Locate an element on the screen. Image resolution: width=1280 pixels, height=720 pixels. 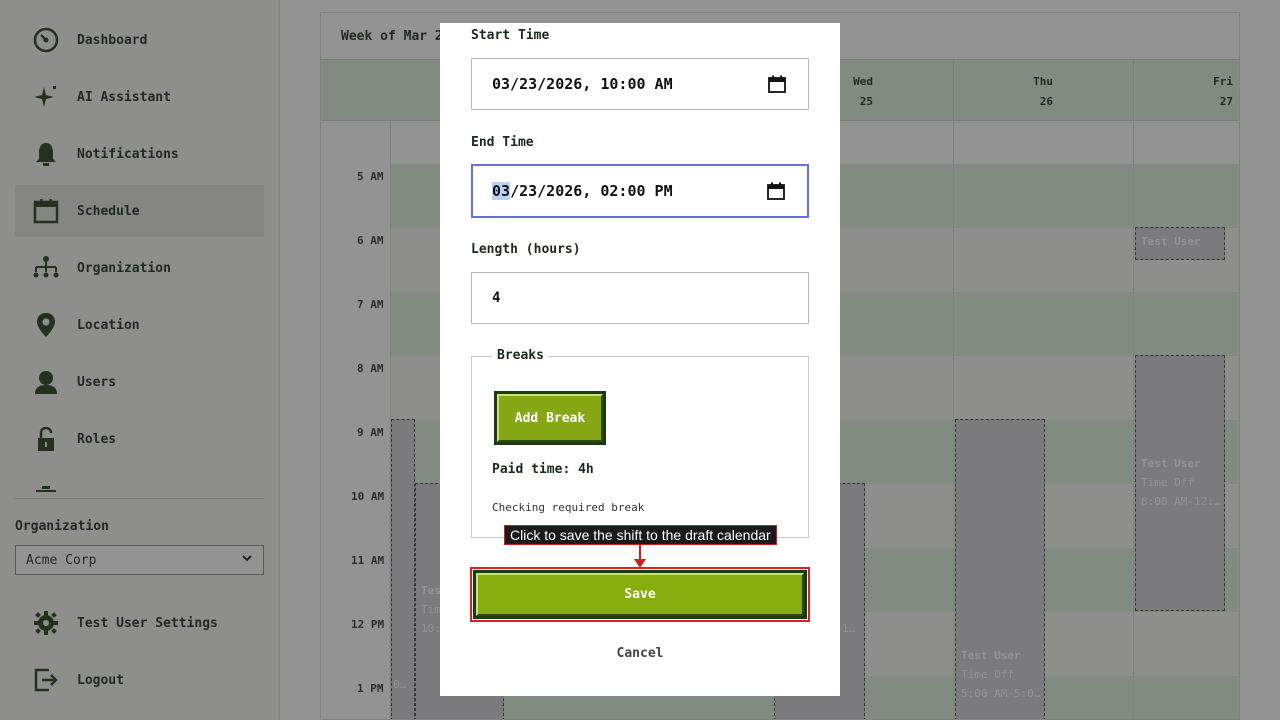
start-time-value: 03/23/2026, 10:00 AM is located at coordinates (582, 84).